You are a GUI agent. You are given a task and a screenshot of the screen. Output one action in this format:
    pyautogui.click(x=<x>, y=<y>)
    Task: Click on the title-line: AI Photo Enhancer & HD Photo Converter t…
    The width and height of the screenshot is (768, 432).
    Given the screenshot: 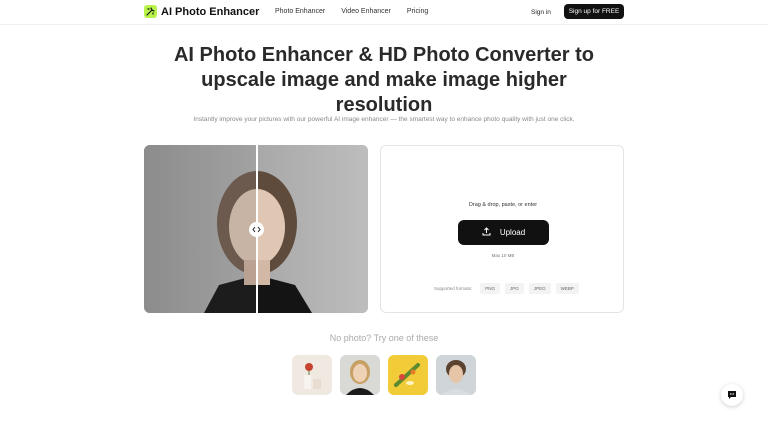 What is the action you would take?
    pyautogui.click(x=384, y=55)
    